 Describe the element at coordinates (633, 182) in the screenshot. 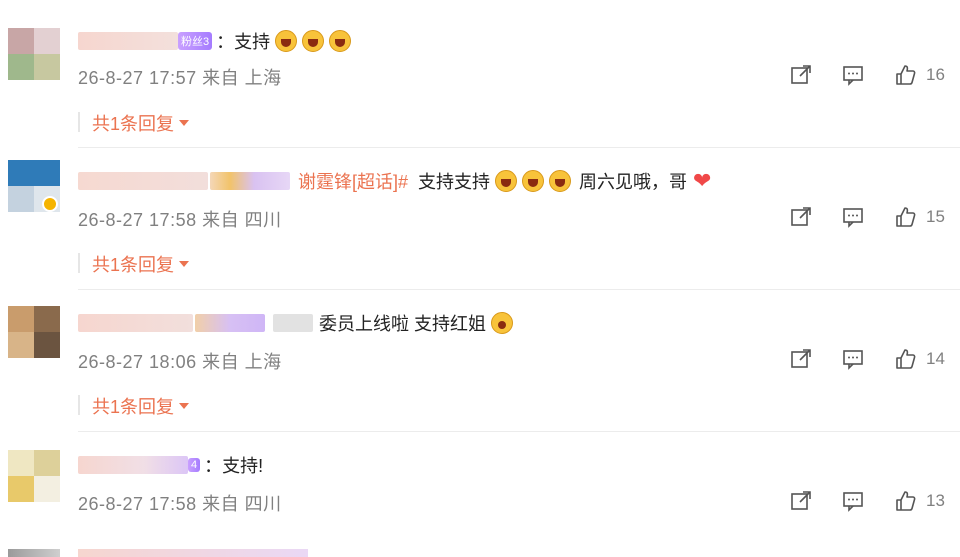

I see `comment-text-tail: 周六见哦，哥` at that location.